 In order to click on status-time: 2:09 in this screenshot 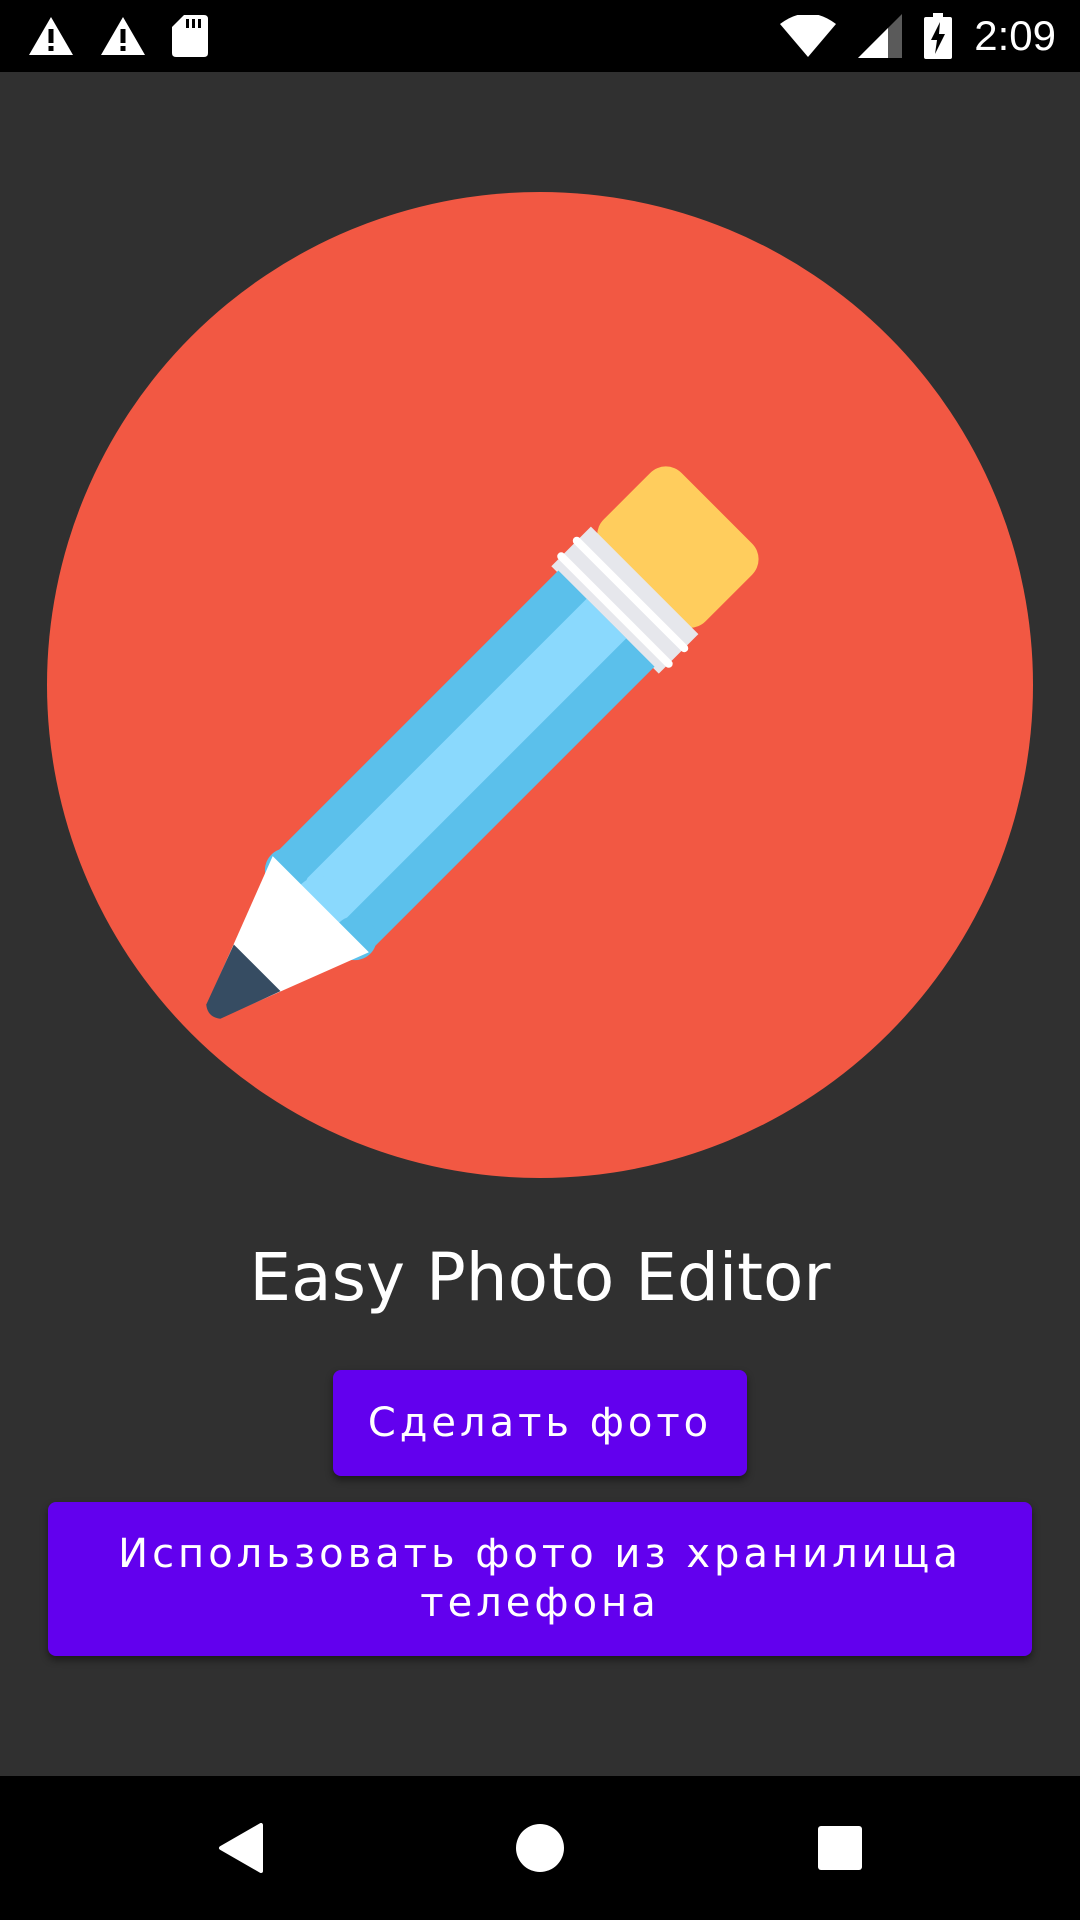, I will do `click(1015, 35)`.